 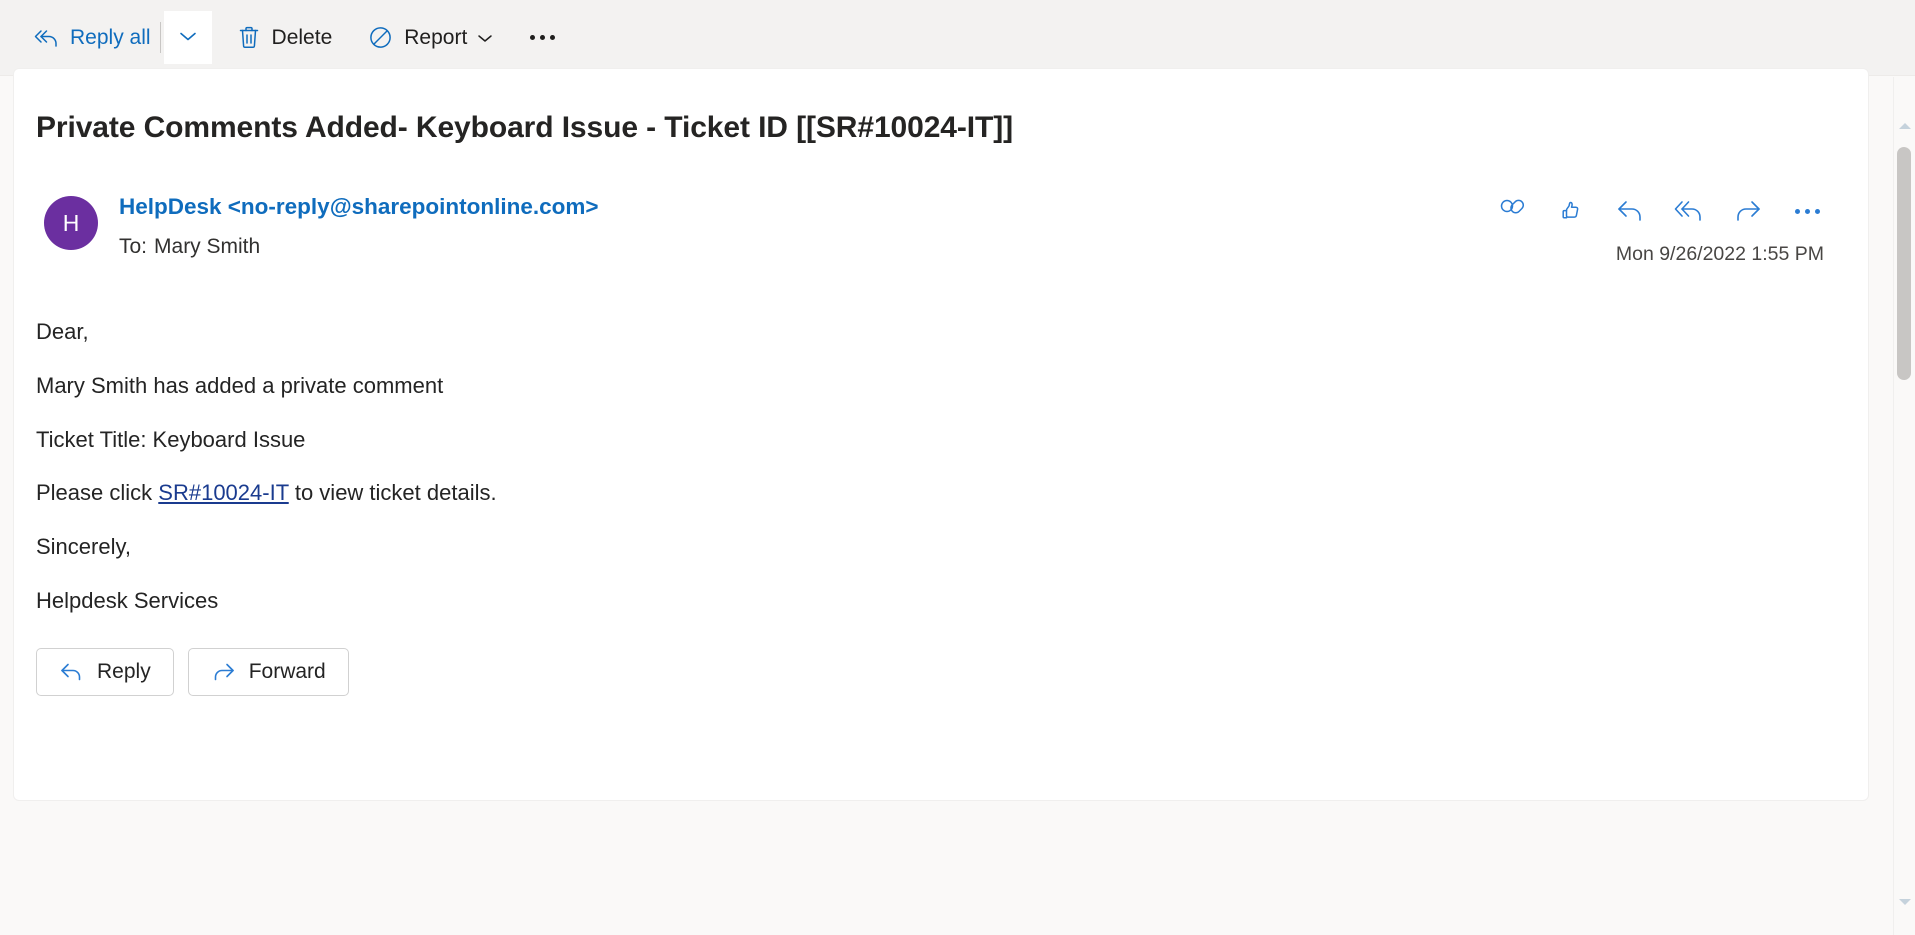 I want to click on reply-all-button: Reply all, so click(x=92, y=38).